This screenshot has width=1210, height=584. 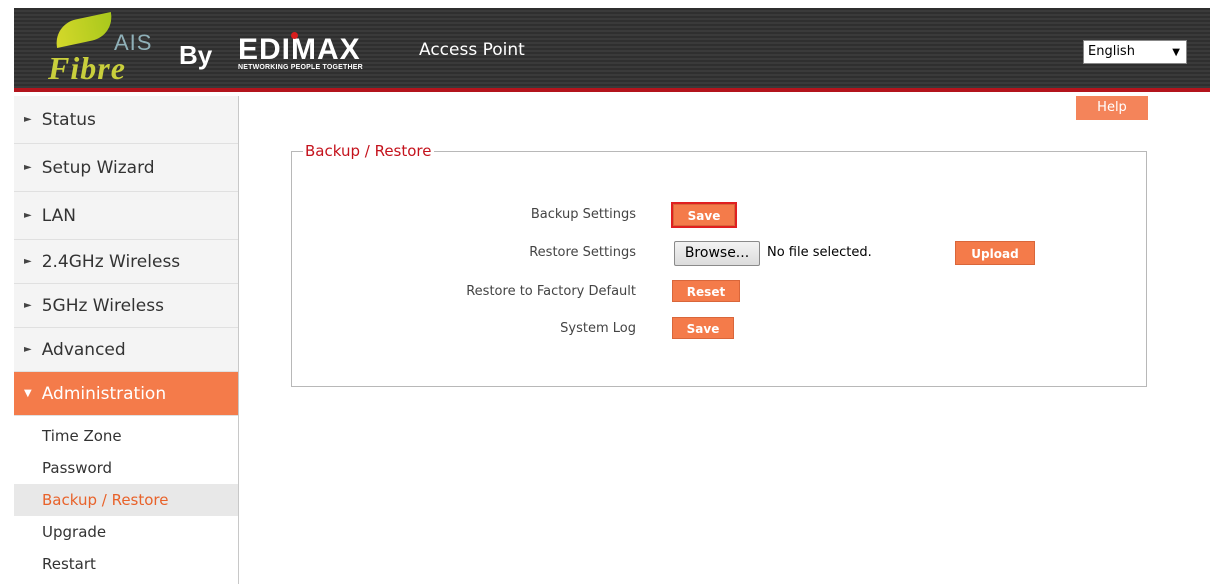 What do you see at coordinates (196, 55) in the screenshot?
I see `by-text: By` at bounding box center [196, 55].